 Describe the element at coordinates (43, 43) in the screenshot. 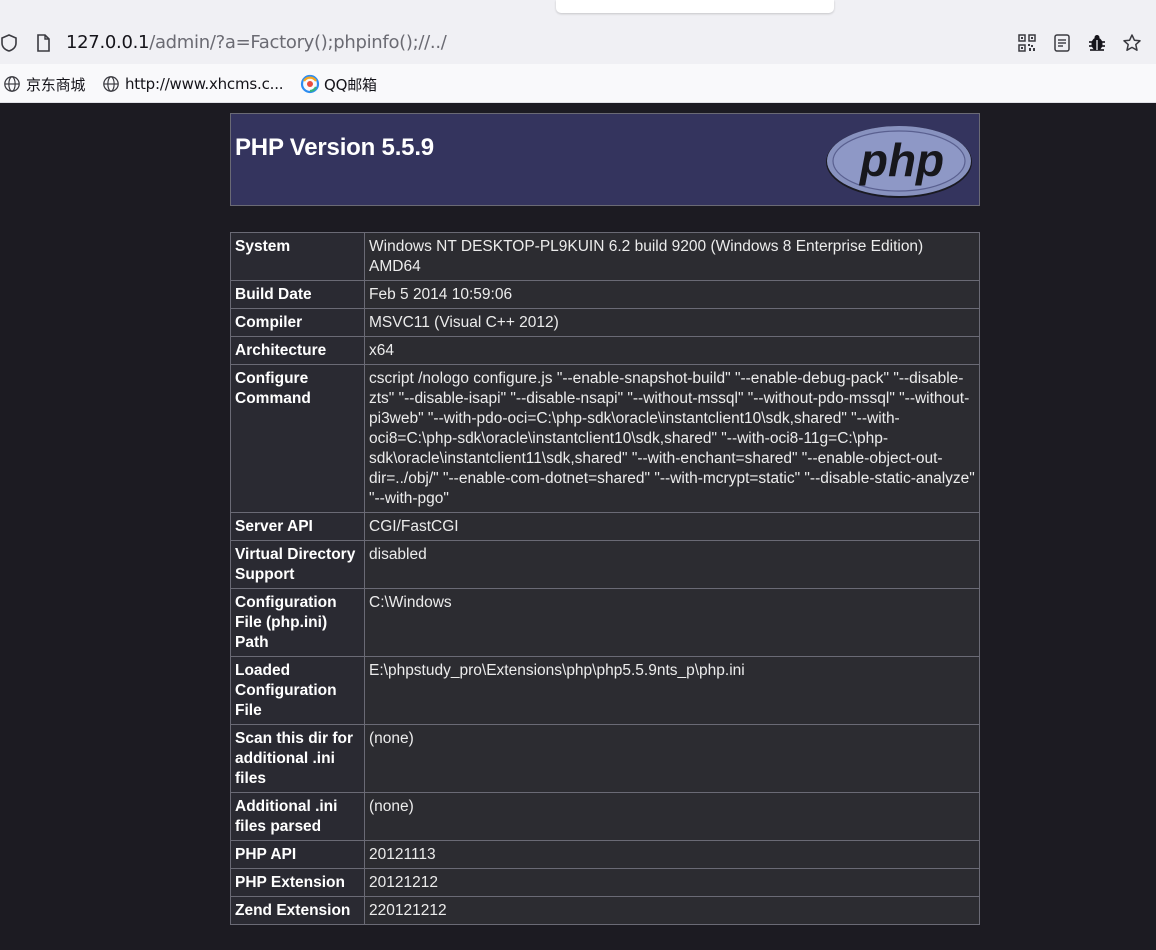

I see `page-icon` at that location.